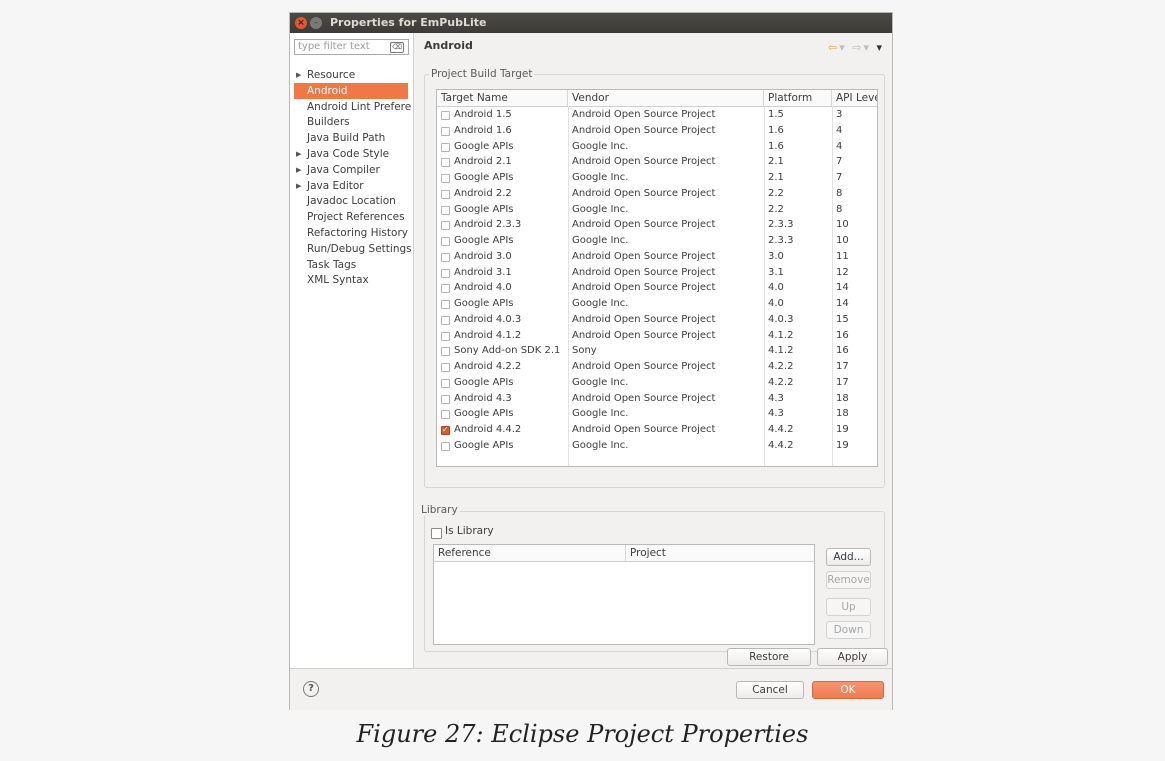  Describe the element at coordinates (316, 23) in the screenshot. I see `minimize-icon: –` at that location.